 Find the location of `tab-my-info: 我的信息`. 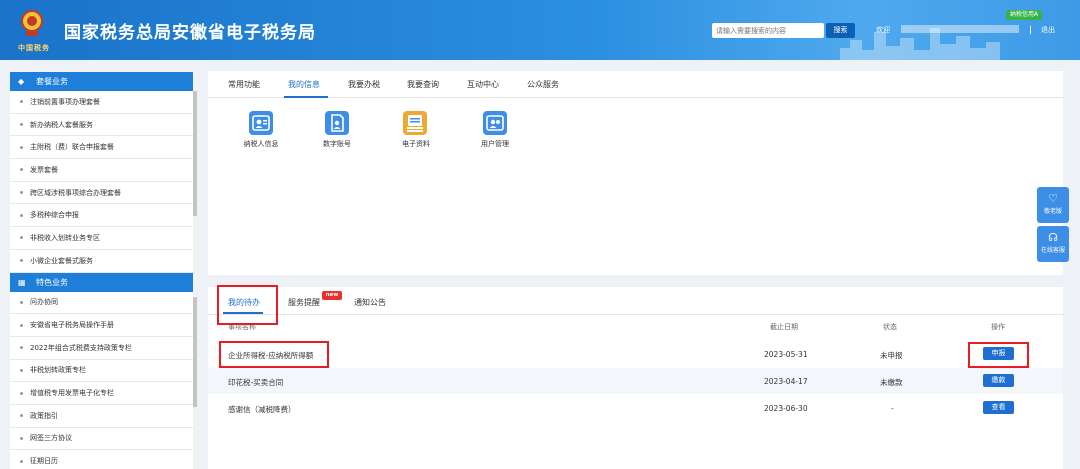

tab-my-info: 我的信息 is located at coordinates (304, 84).